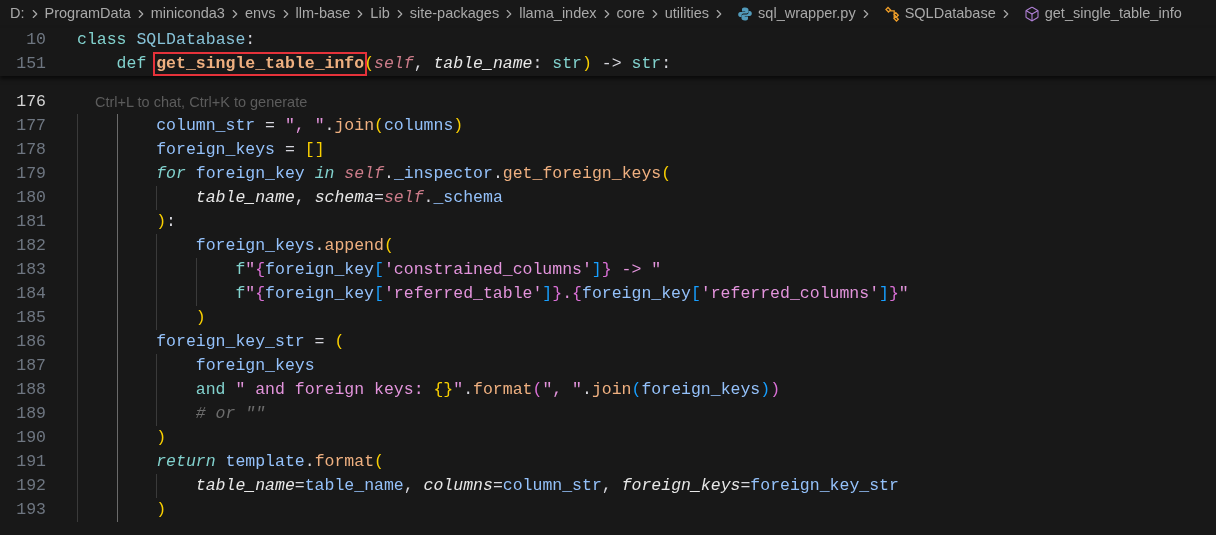 The image size is (1216, 535). Describe the element at coordinates (87, 14) in the screenshot. I see `breadcrumb-item: ProgramData` at that location.